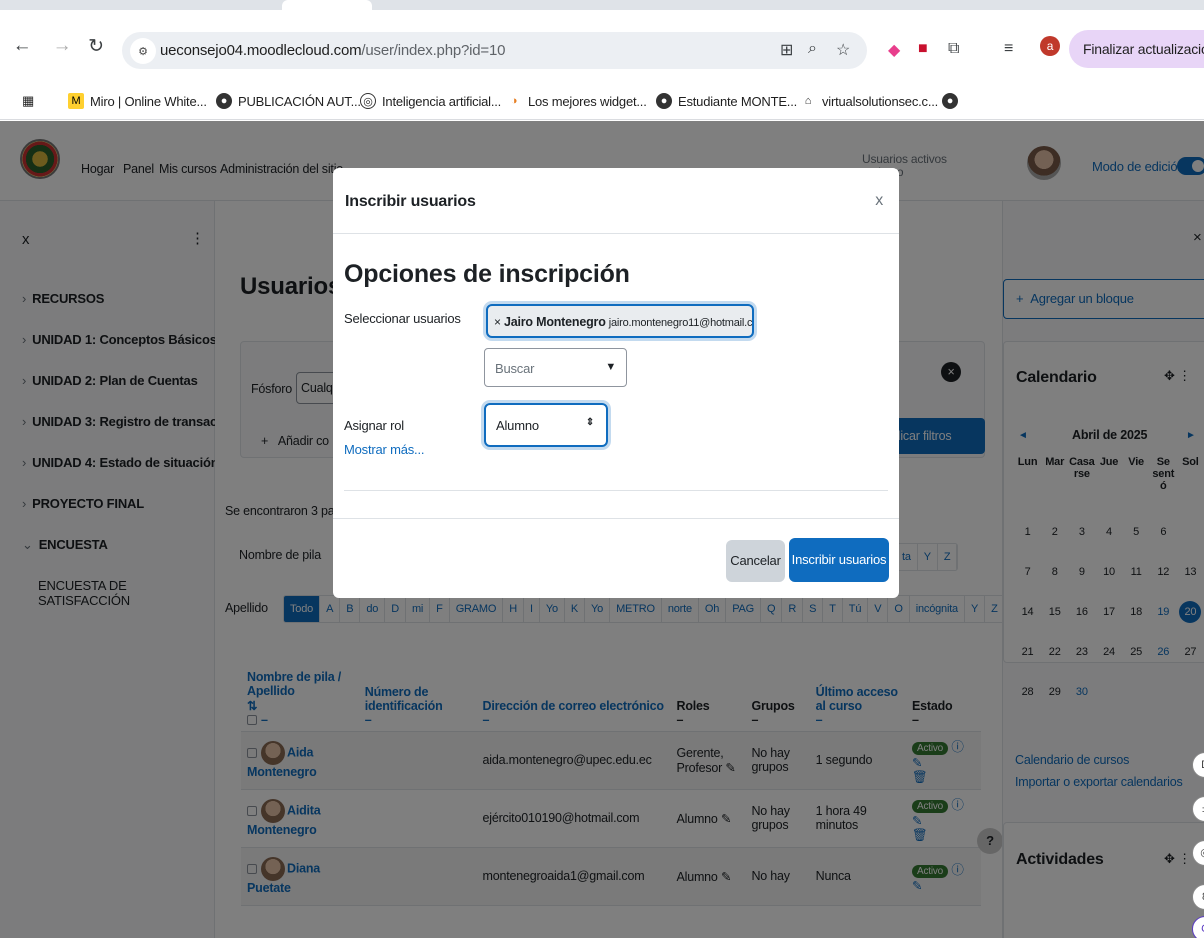 The image size is (1204, 938). I want to click on cancel-button: Cancelar, so click(755, 561).